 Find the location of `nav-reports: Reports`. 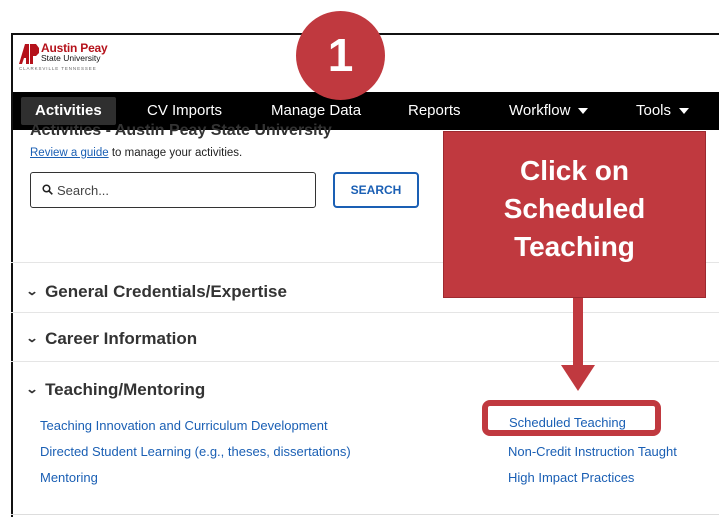

nav-reports: Reports is located at coordinates (434, 111).